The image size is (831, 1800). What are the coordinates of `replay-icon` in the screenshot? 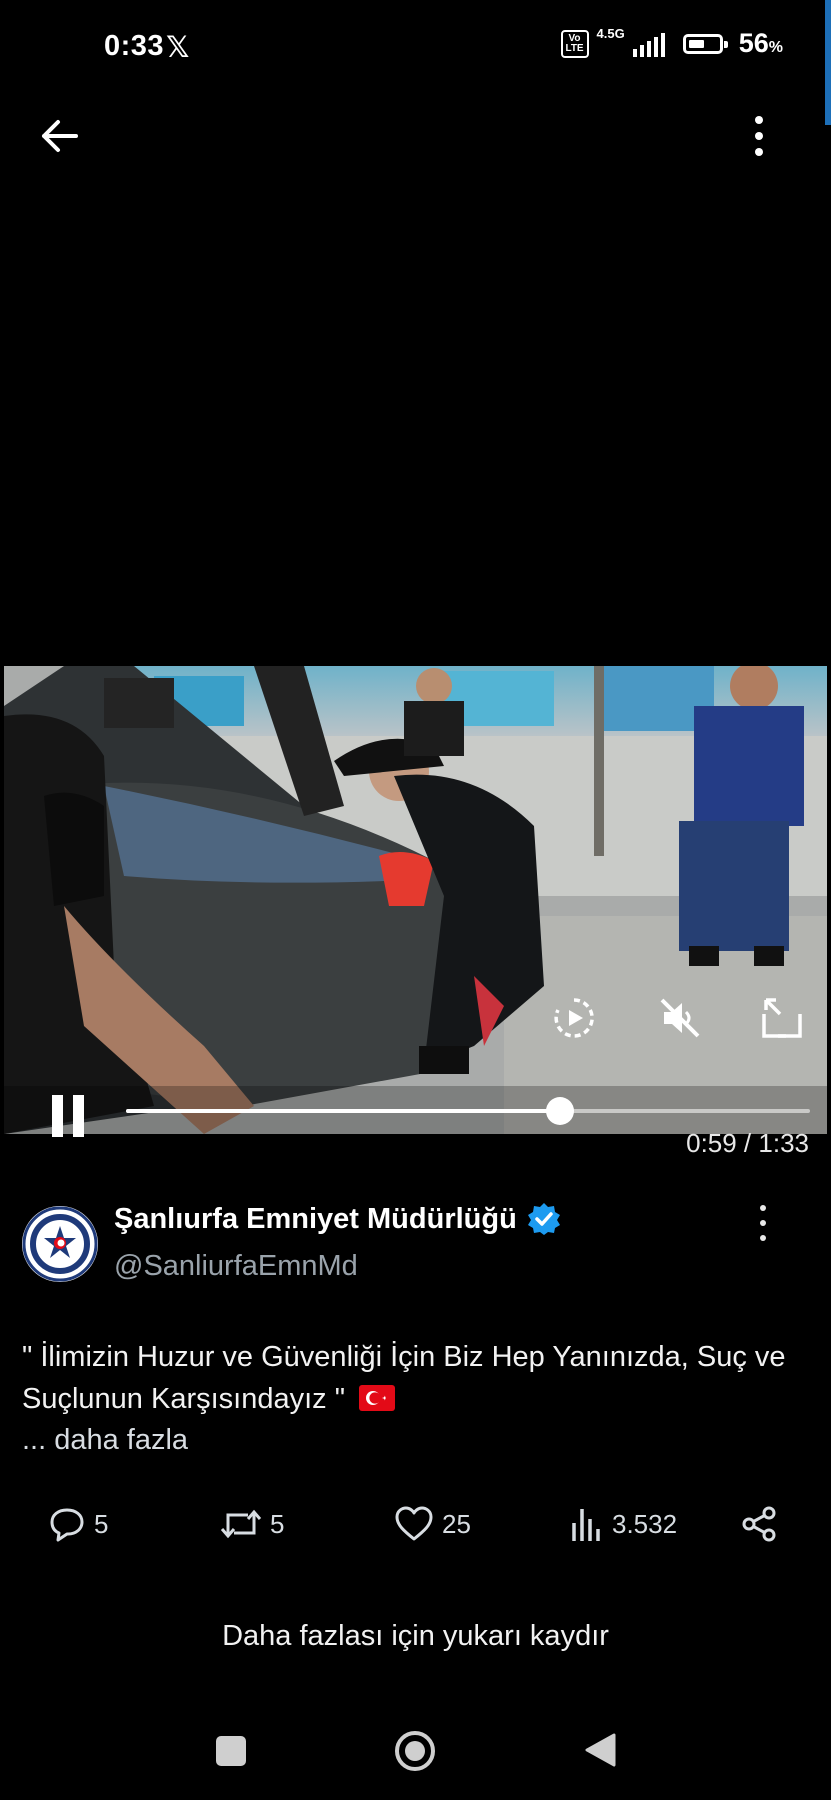 It's located at (574, 1018).